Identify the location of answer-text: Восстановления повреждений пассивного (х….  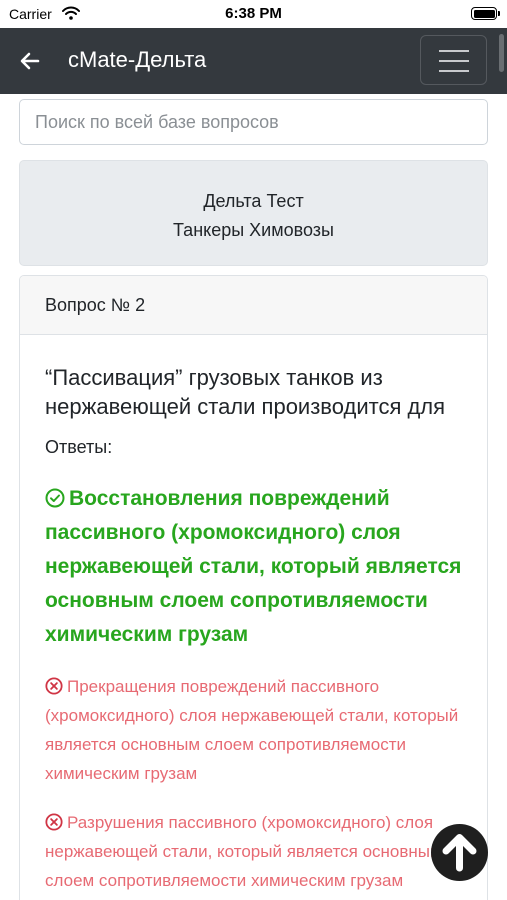
(253, 566).